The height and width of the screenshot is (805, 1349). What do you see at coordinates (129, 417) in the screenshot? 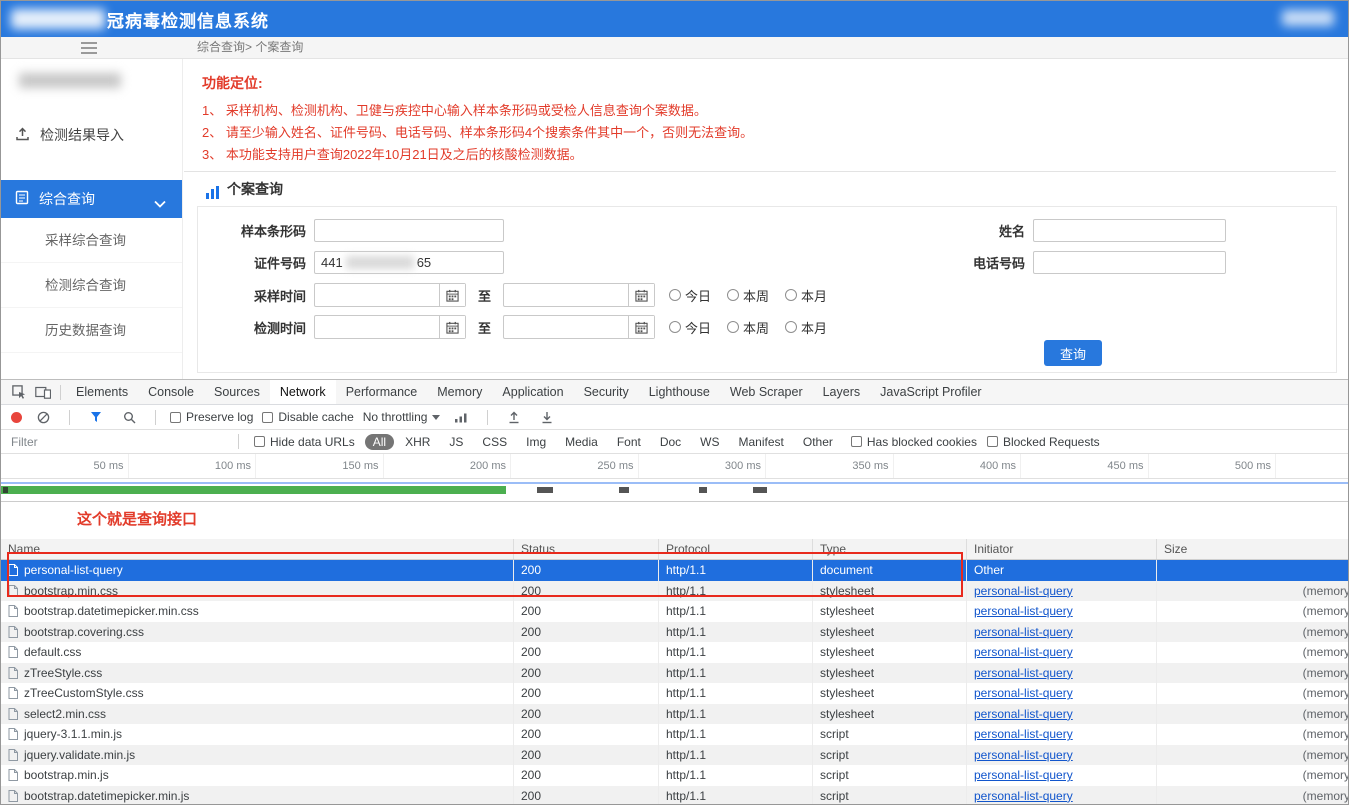
I see `search-icon` at bounding box center [129, 417].